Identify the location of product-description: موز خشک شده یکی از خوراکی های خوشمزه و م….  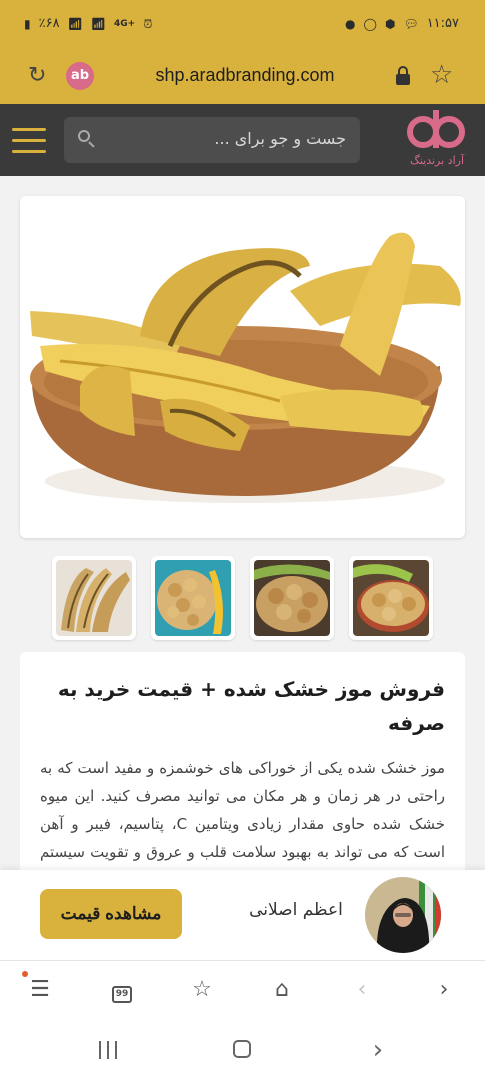
(242, 819).